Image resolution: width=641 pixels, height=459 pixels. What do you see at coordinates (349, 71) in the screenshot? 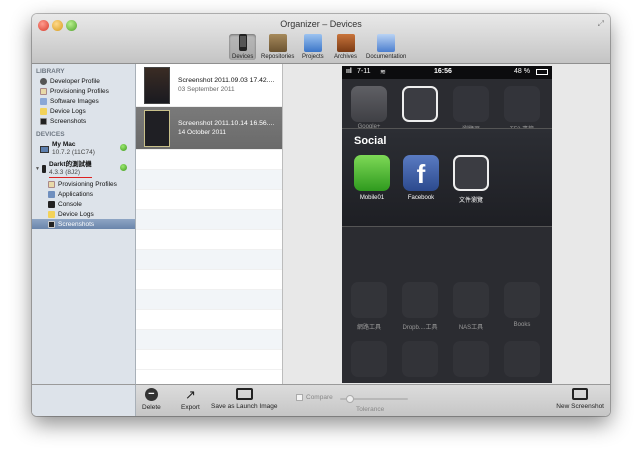
I see `signal-icon: ııl` at bounding box center [349, 71].